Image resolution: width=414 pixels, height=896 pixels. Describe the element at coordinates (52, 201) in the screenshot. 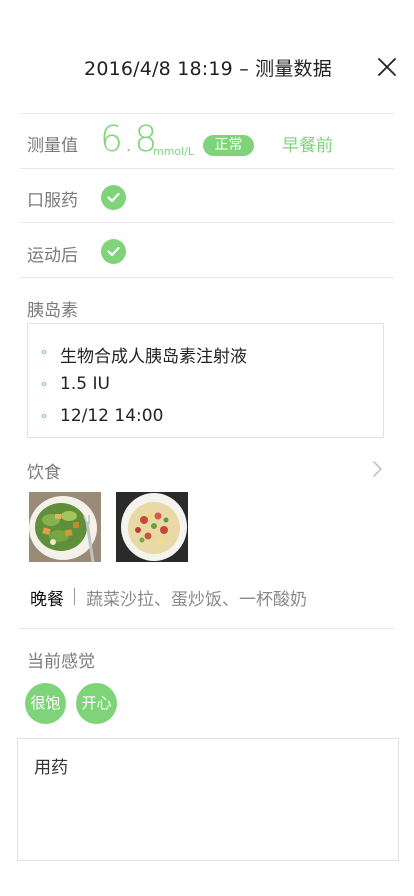

I see `oral-medicine-label: 口服药` at that location.